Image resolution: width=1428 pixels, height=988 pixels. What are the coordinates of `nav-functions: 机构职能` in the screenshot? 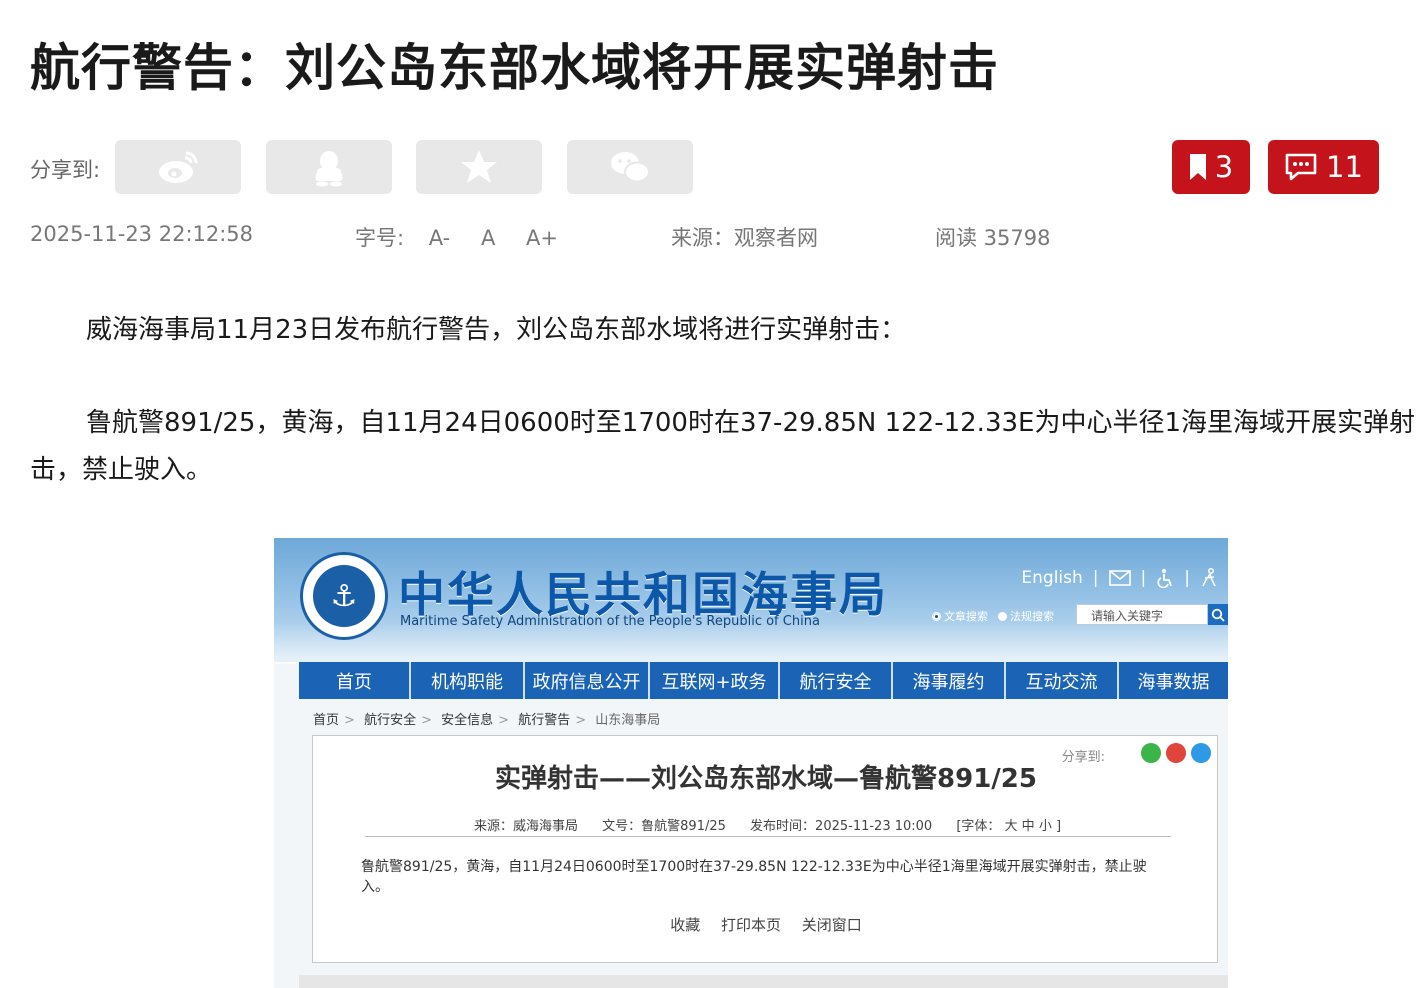 It's located at (468, 680).